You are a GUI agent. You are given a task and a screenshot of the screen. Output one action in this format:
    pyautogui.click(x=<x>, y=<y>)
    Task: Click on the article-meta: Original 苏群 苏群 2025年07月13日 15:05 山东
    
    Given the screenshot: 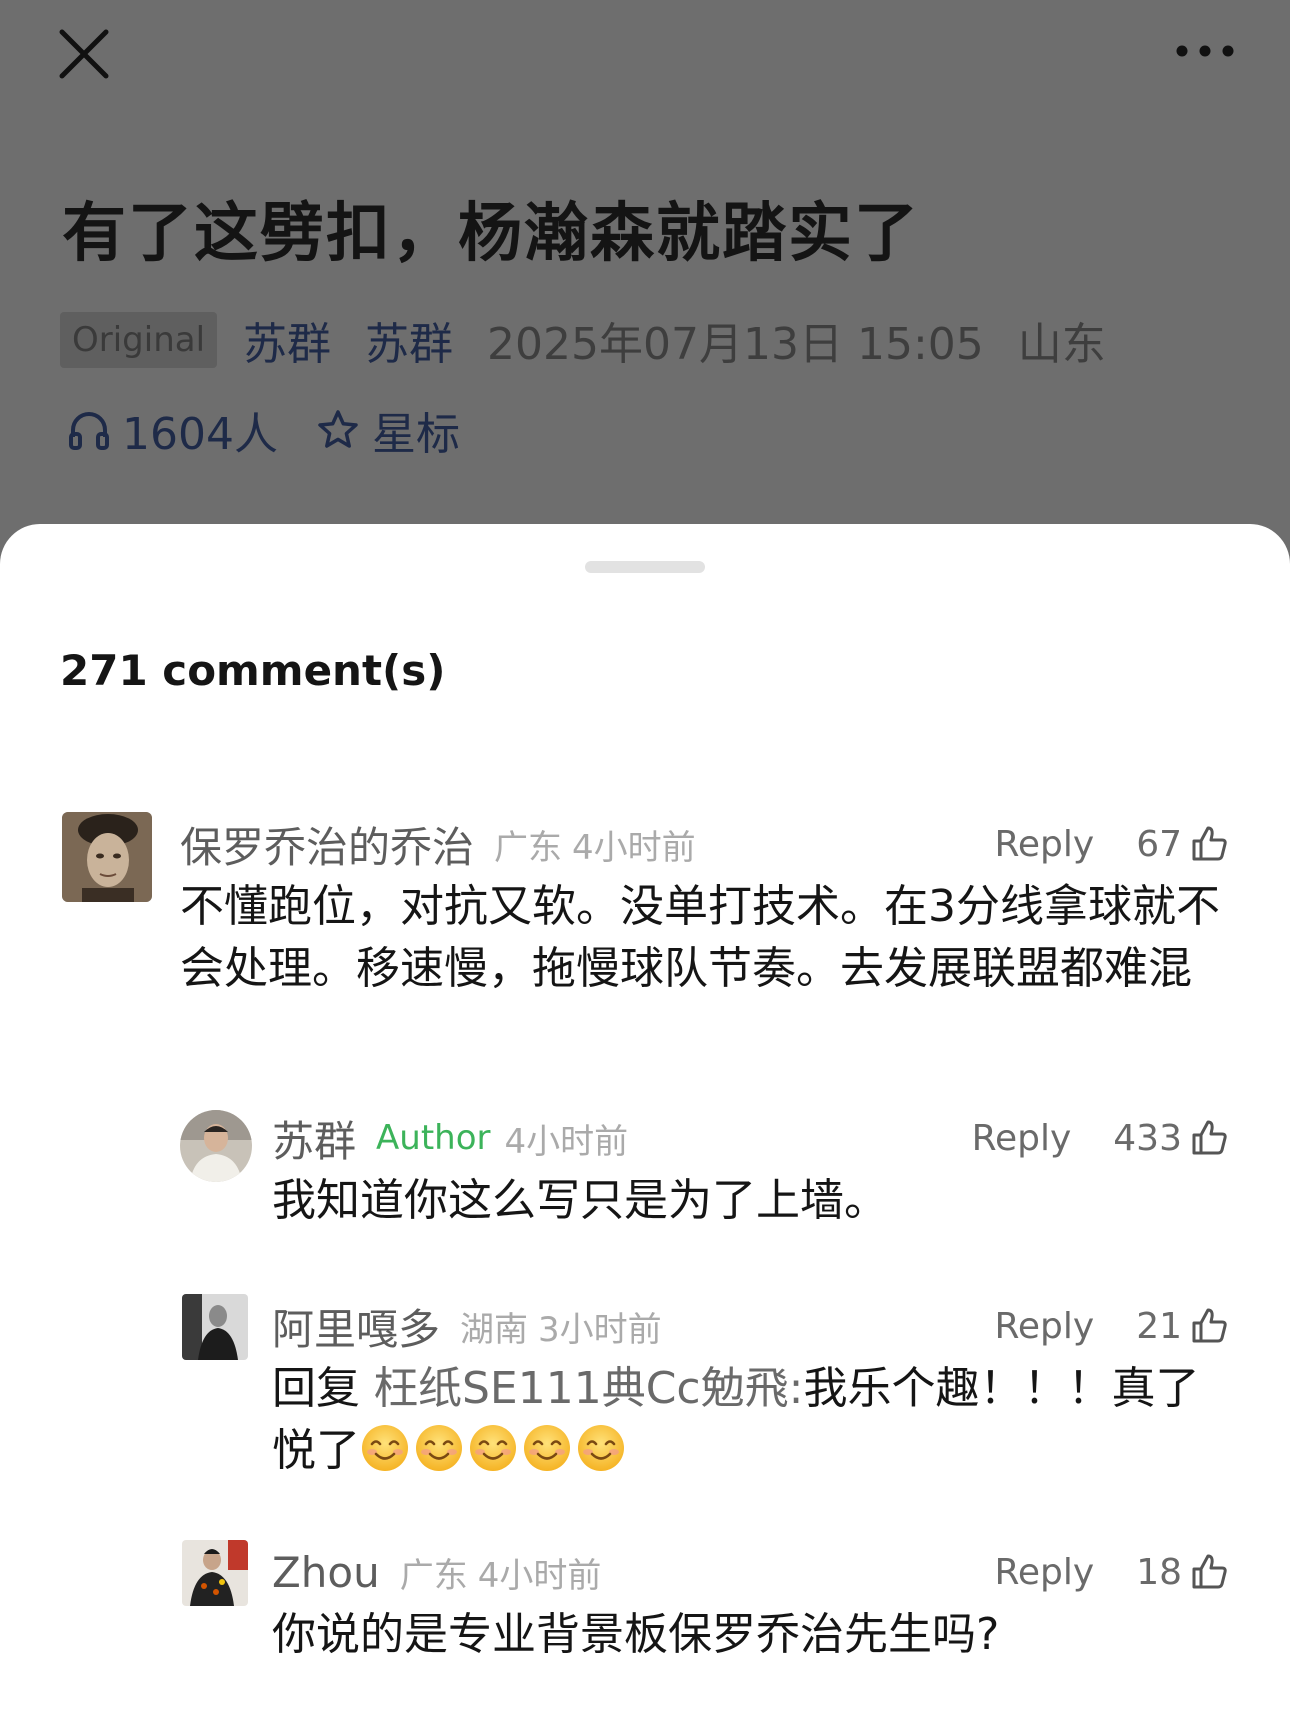 What is the action you would take?
    pyautogui.click(x=600, y=340)
    